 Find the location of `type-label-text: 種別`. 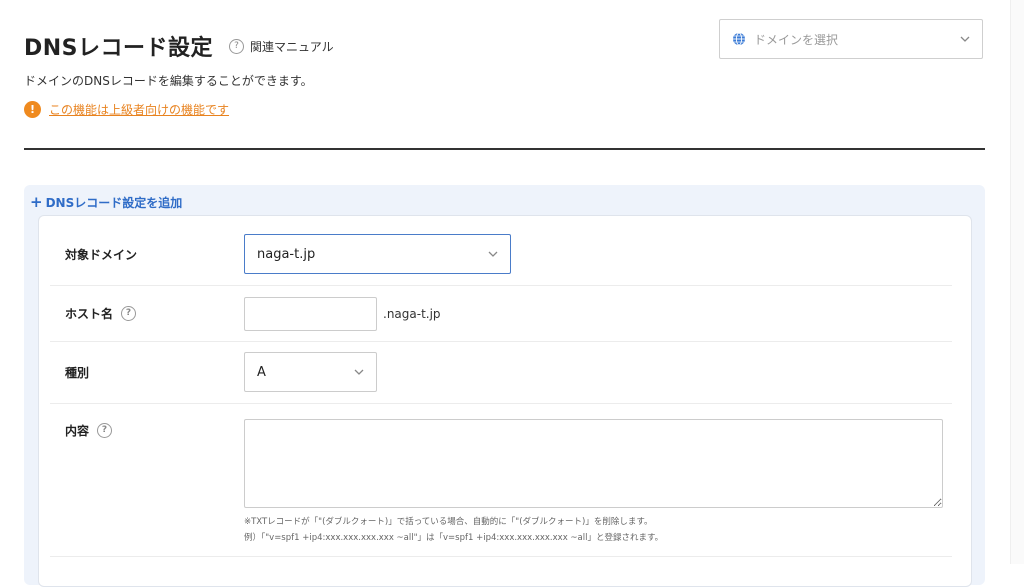

type-label-text: 種別 is located at coordinates (77, 373).